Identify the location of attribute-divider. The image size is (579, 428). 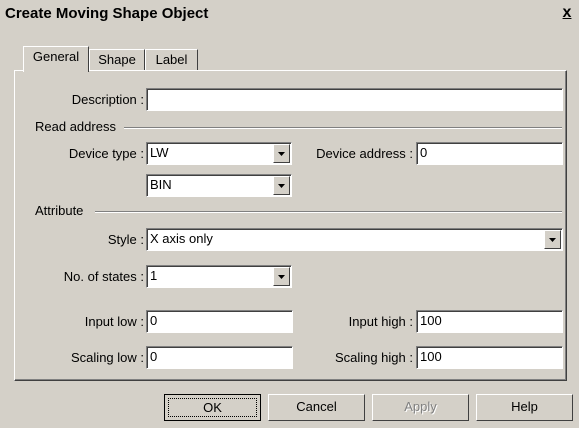
(328, 212).